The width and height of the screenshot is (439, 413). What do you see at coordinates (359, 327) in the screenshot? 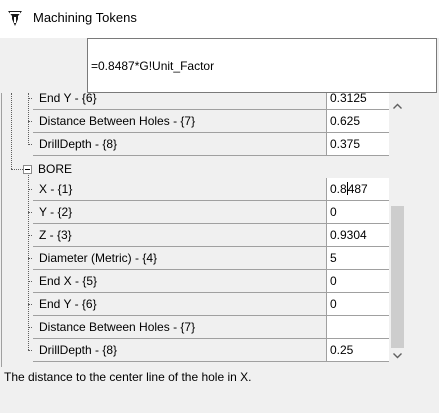
I see `property-value` at bounding box center [359, 327].